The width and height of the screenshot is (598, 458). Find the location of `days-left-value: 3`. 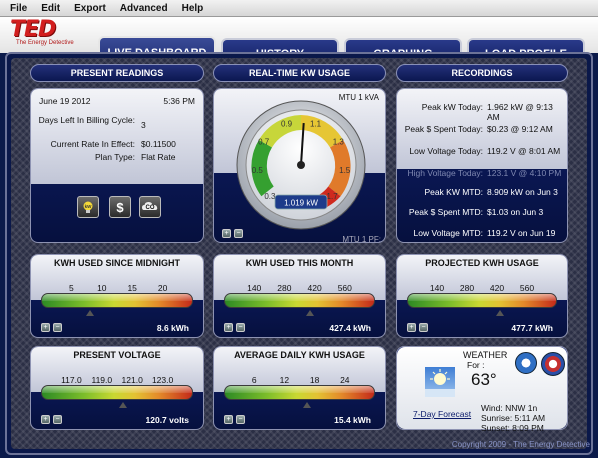

days-left-value: 3 is located at coordinates (143, 125).